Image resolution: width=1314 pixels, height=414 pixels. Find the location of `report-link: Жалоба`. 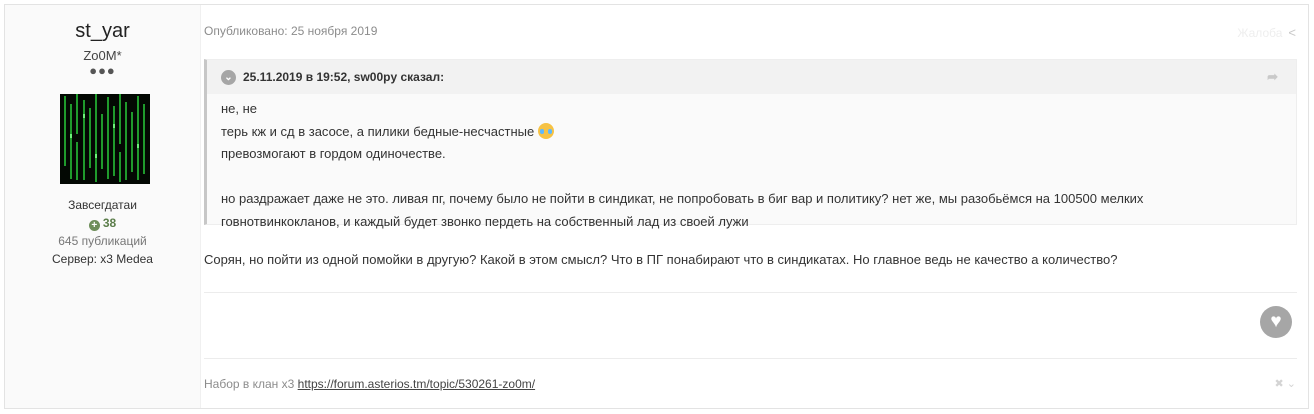

report-link: Жалоба is located at coordinates (1259, 33).